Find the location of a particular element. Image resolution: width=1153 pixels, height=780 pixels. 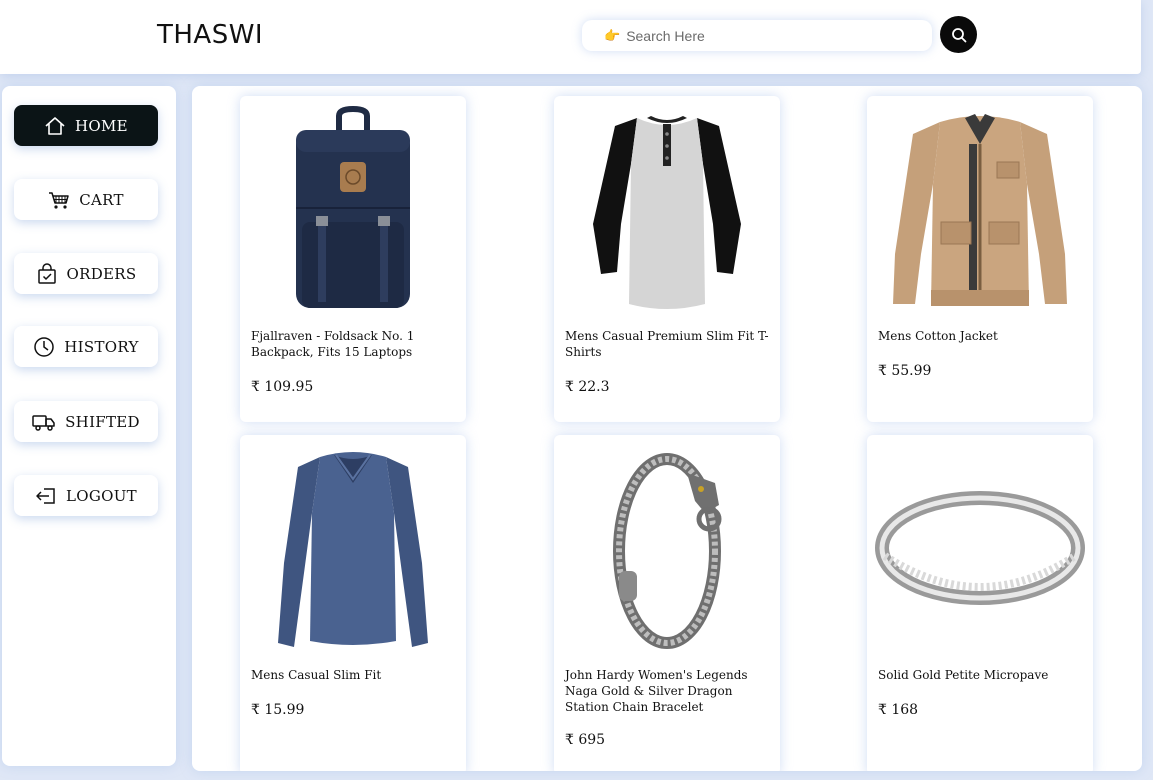

product-image-bracelet is located at coordinates (667, 547).